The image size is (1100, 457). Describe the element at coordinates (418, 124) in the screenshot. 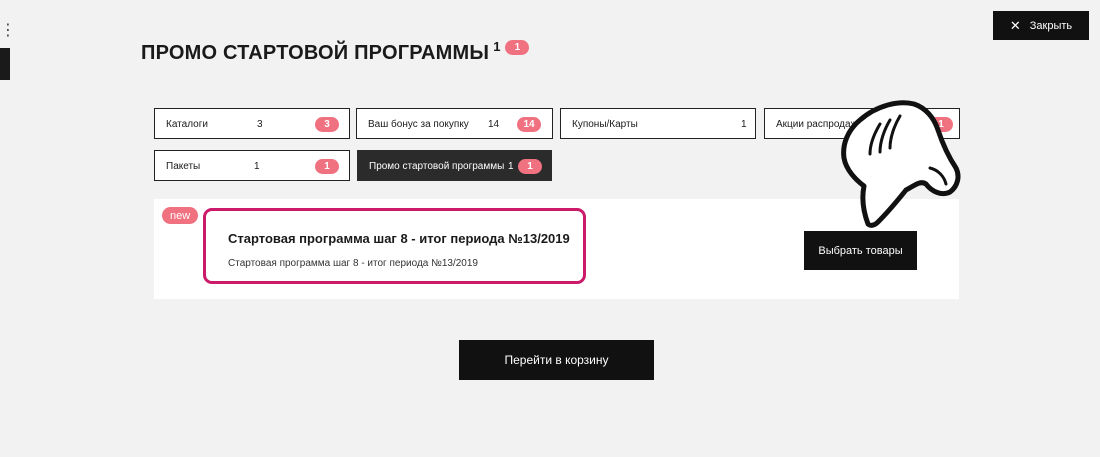

I see `tab-label: Ваш бонус за покупку` at that location.